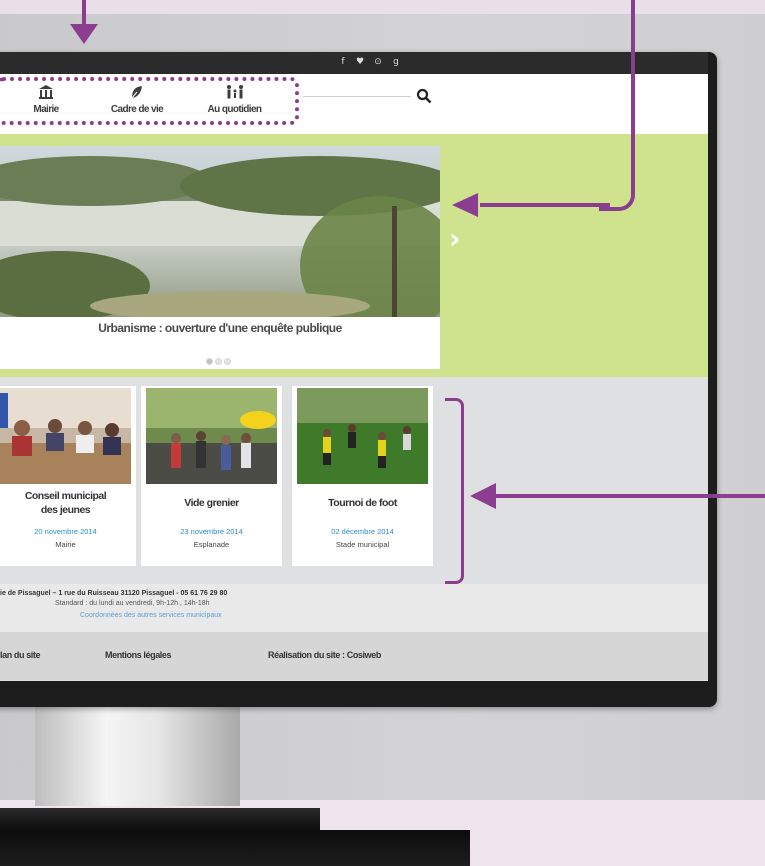 Image resolution: width=765 pixels, height=866 pixels. Describe the element at coordinates (627, 496) in the screenshot. I see `arrow-cards-shaft` at that location.